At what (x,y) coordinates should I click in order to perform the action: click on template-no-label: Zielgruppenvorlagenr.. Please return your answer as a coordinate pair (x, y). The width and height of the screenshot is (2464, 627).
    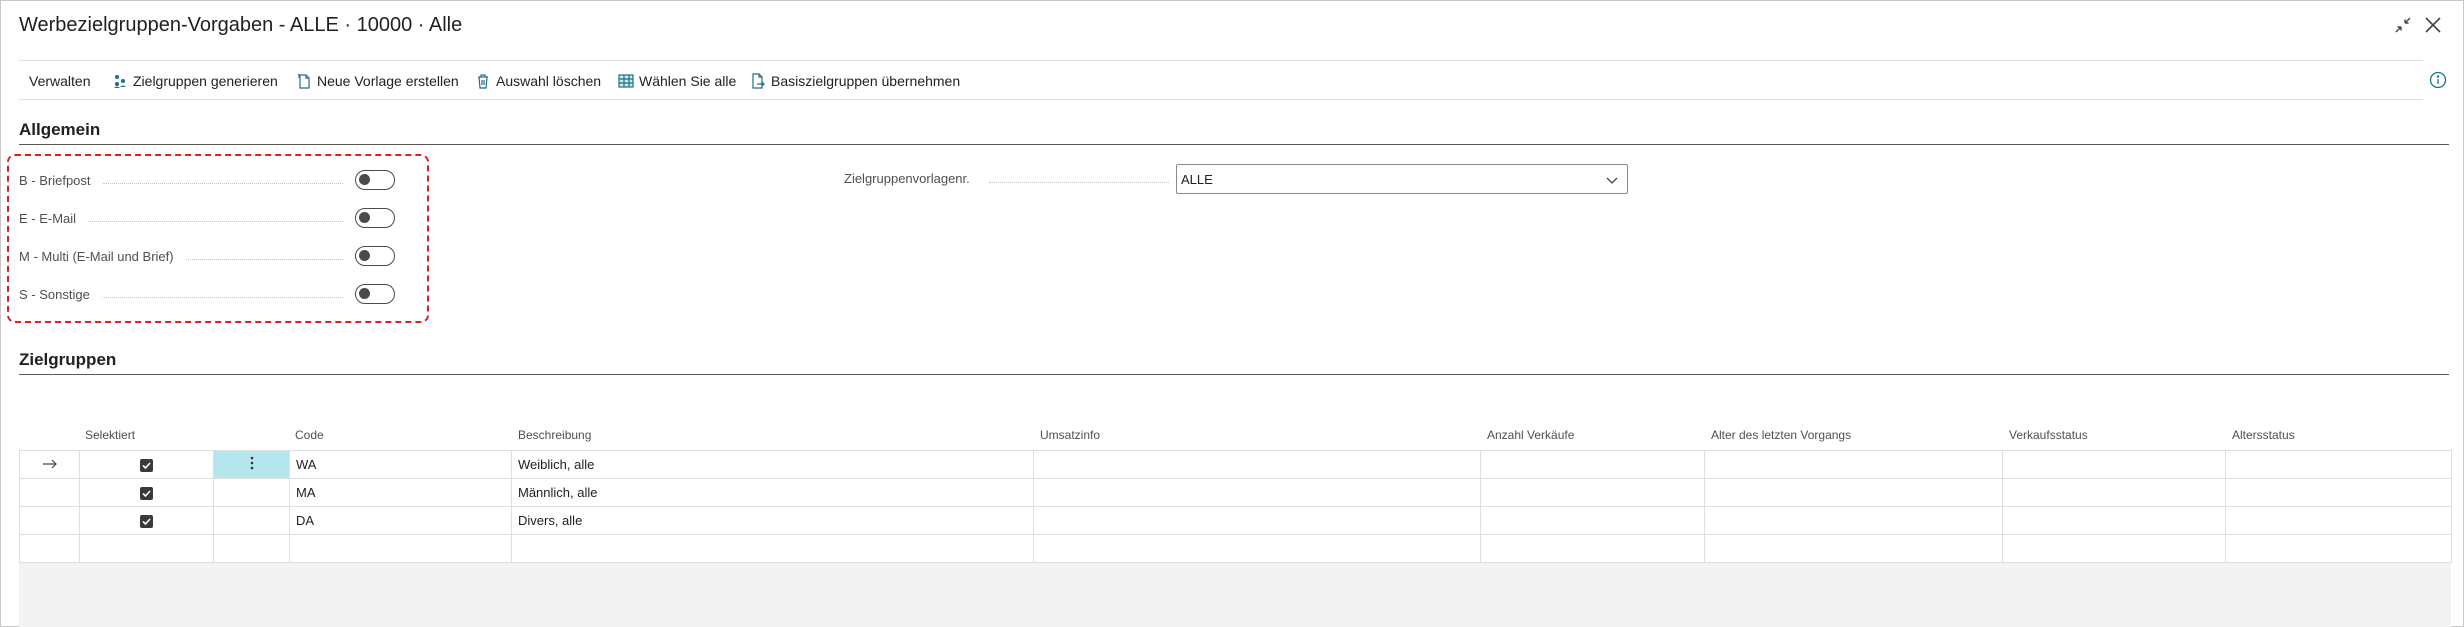
    Looking at the image, I should click on (907, 178).